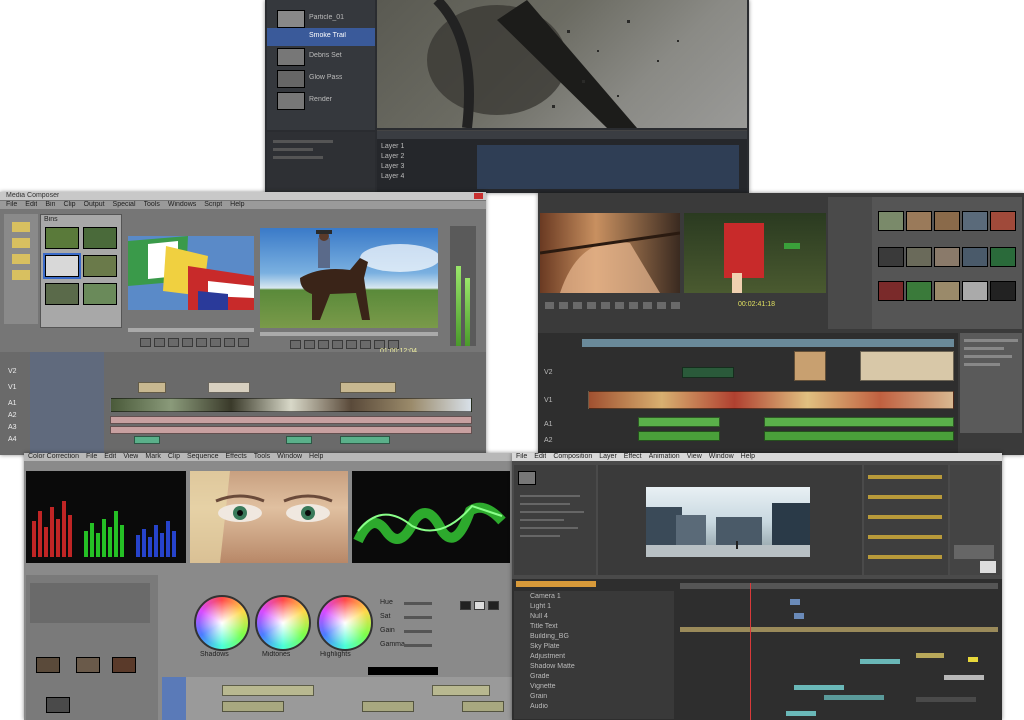 The height and width of the screenshot is (720, 1024). I want to click on menu-item: Composition, so click(572, 457).